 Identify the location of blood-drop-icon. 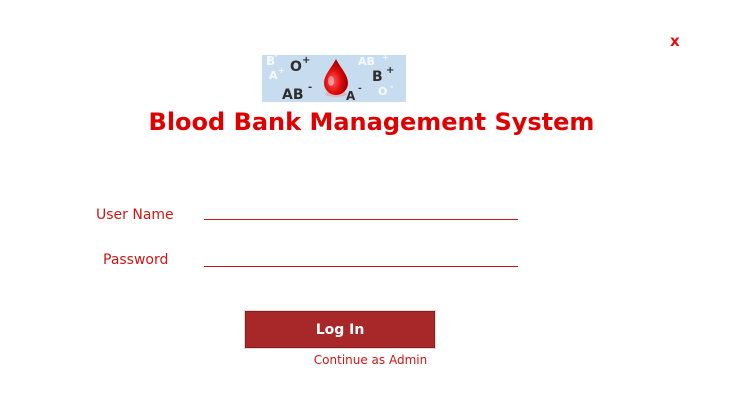
(336, 78).